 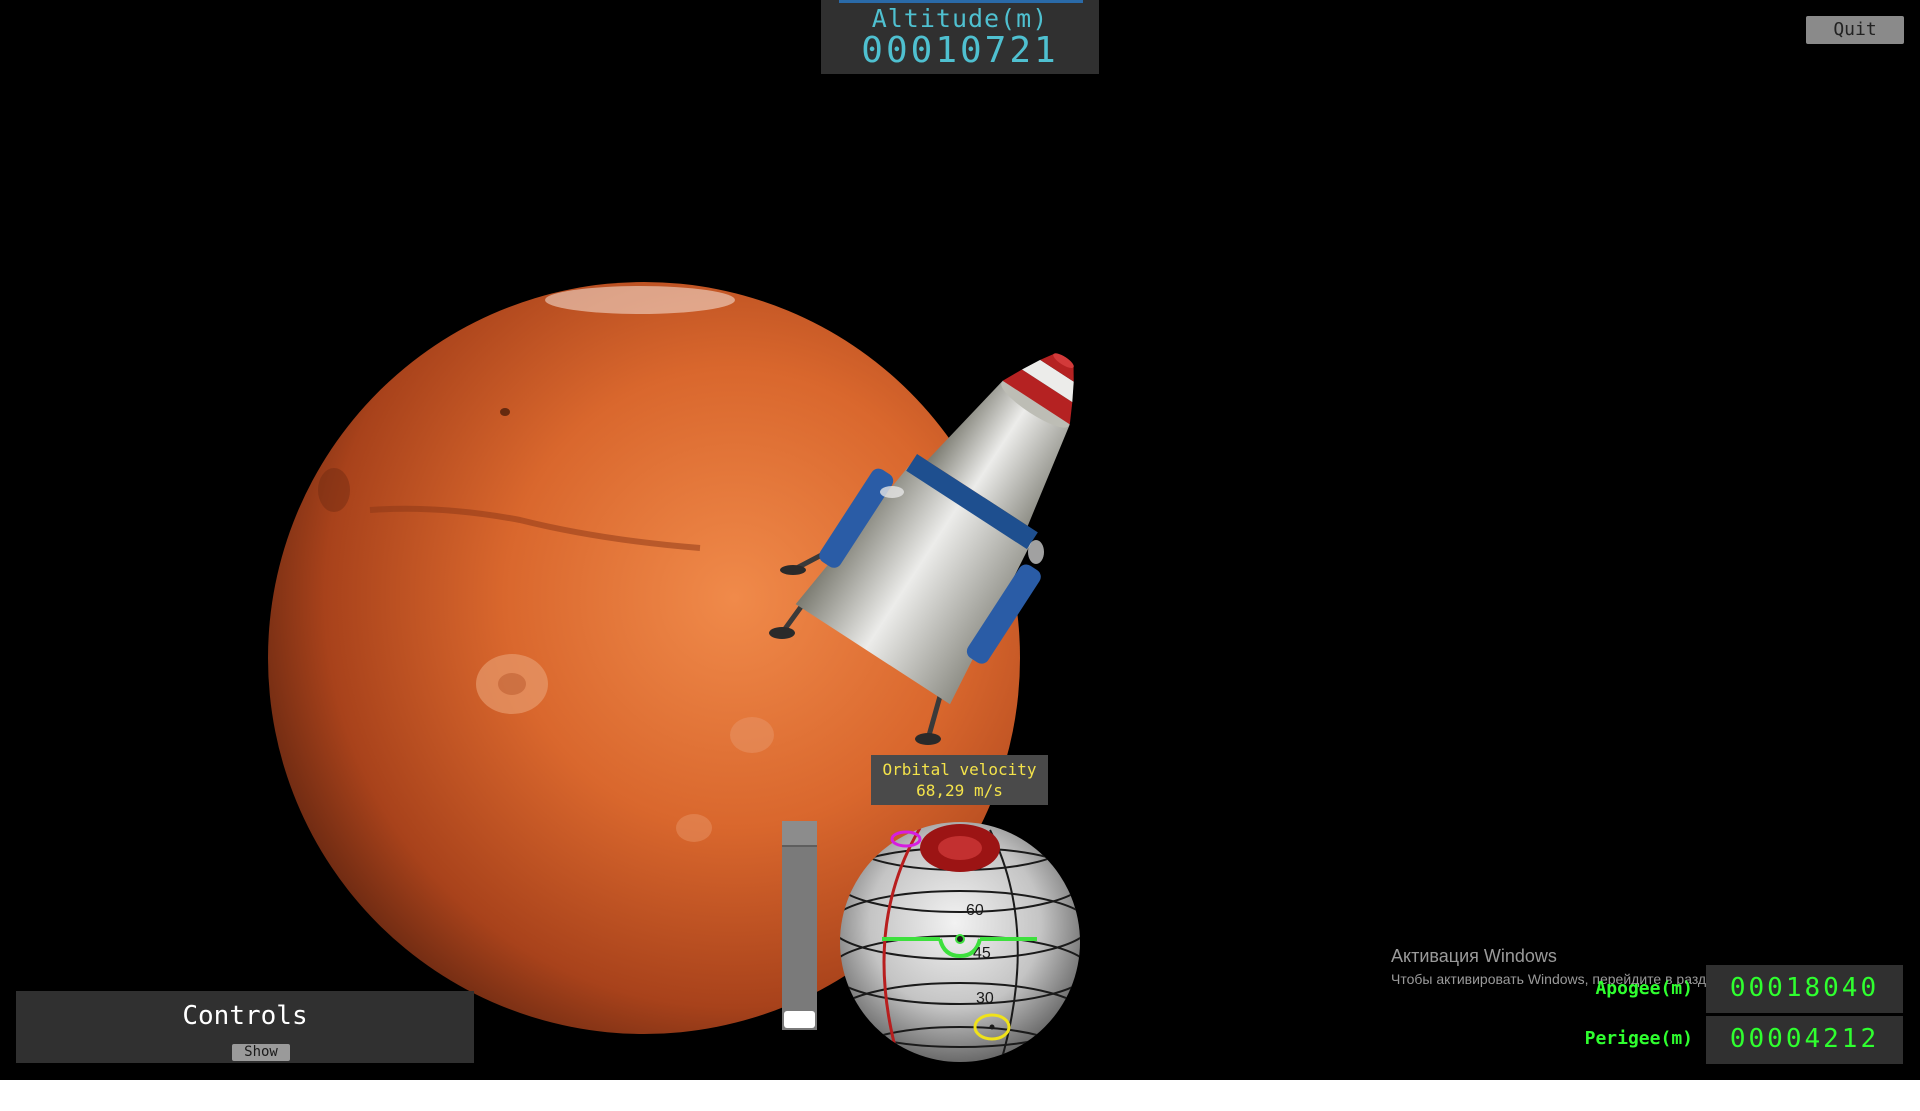 What do you see at coordinates (982, 953) in the screenshot?
I see `tick-label-45: 45` at bounding box center [982, 953].